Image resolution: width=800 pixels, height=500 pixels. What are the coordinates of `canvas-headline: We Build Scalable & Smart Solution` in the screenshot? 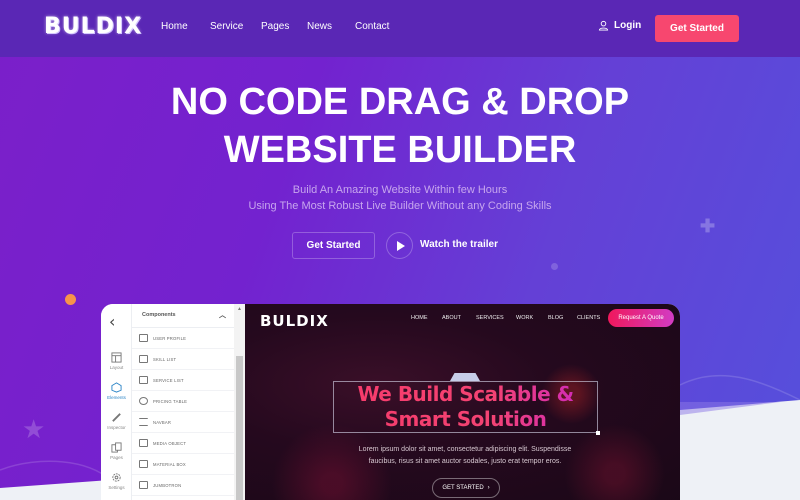 It's located at (465, 407).